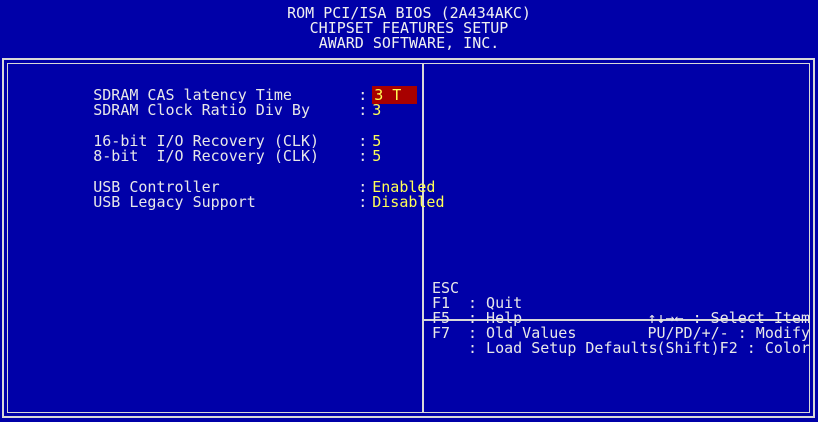 The width and height of the screenshot is (818, 422). Describe the element at coordinates (409, 43) in the screenshot. I see `vendor-name: AWARD SOFTWARE, INC.` at that location.